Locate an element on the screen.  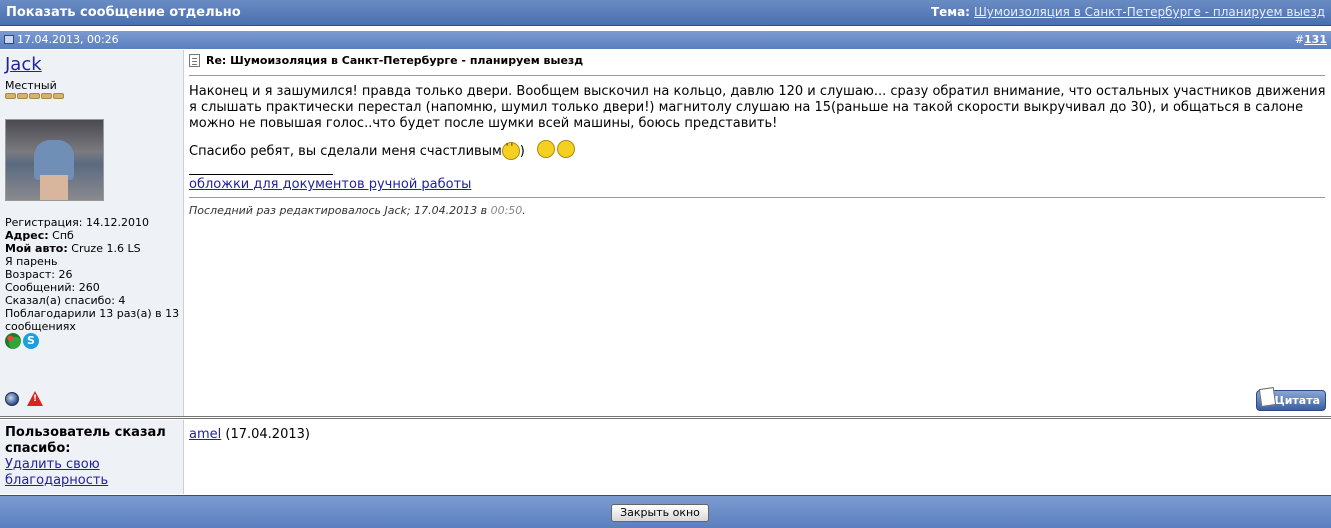
user-posts: Сообщений: 260 is located at coordinates (52, 287).